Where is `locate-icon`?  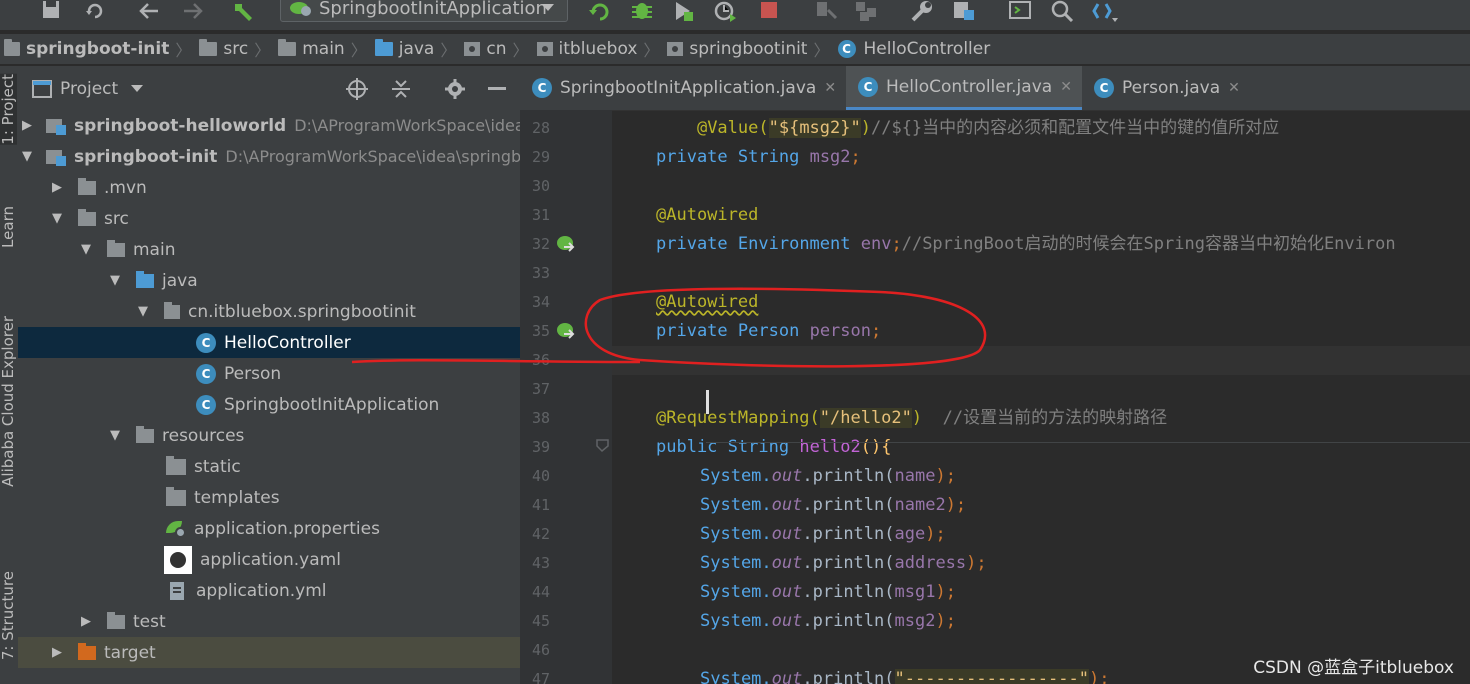 locate-icon is located at coordinates (357, 89).